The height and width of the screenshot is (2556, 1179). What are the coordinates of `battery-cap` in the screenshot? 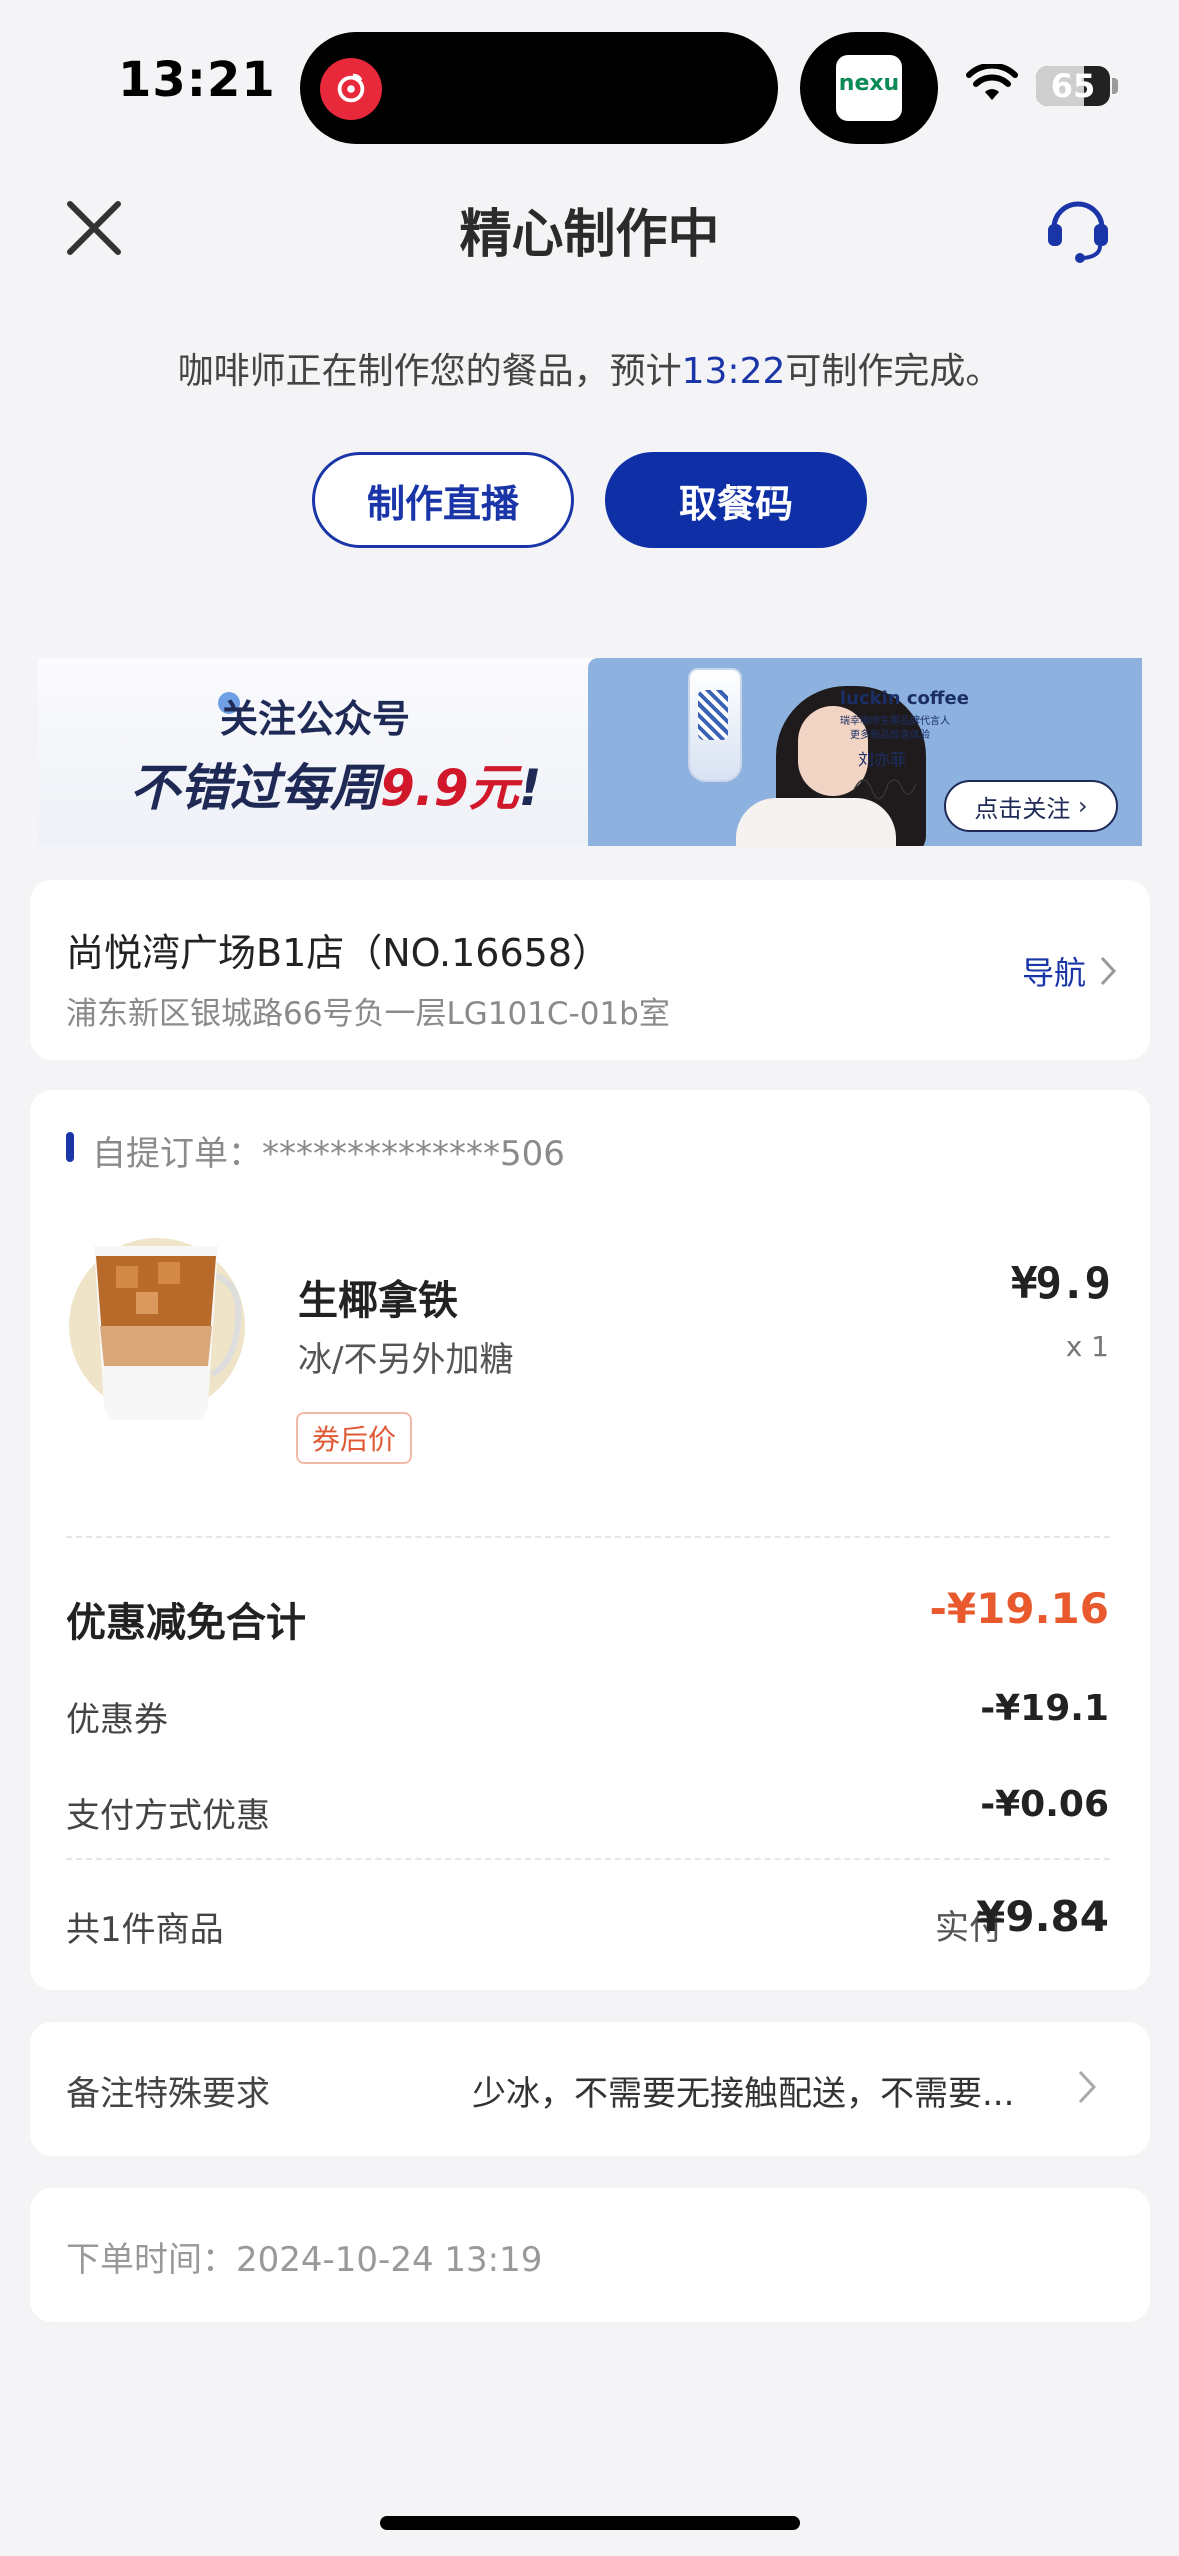 It's located at (1115, 86).